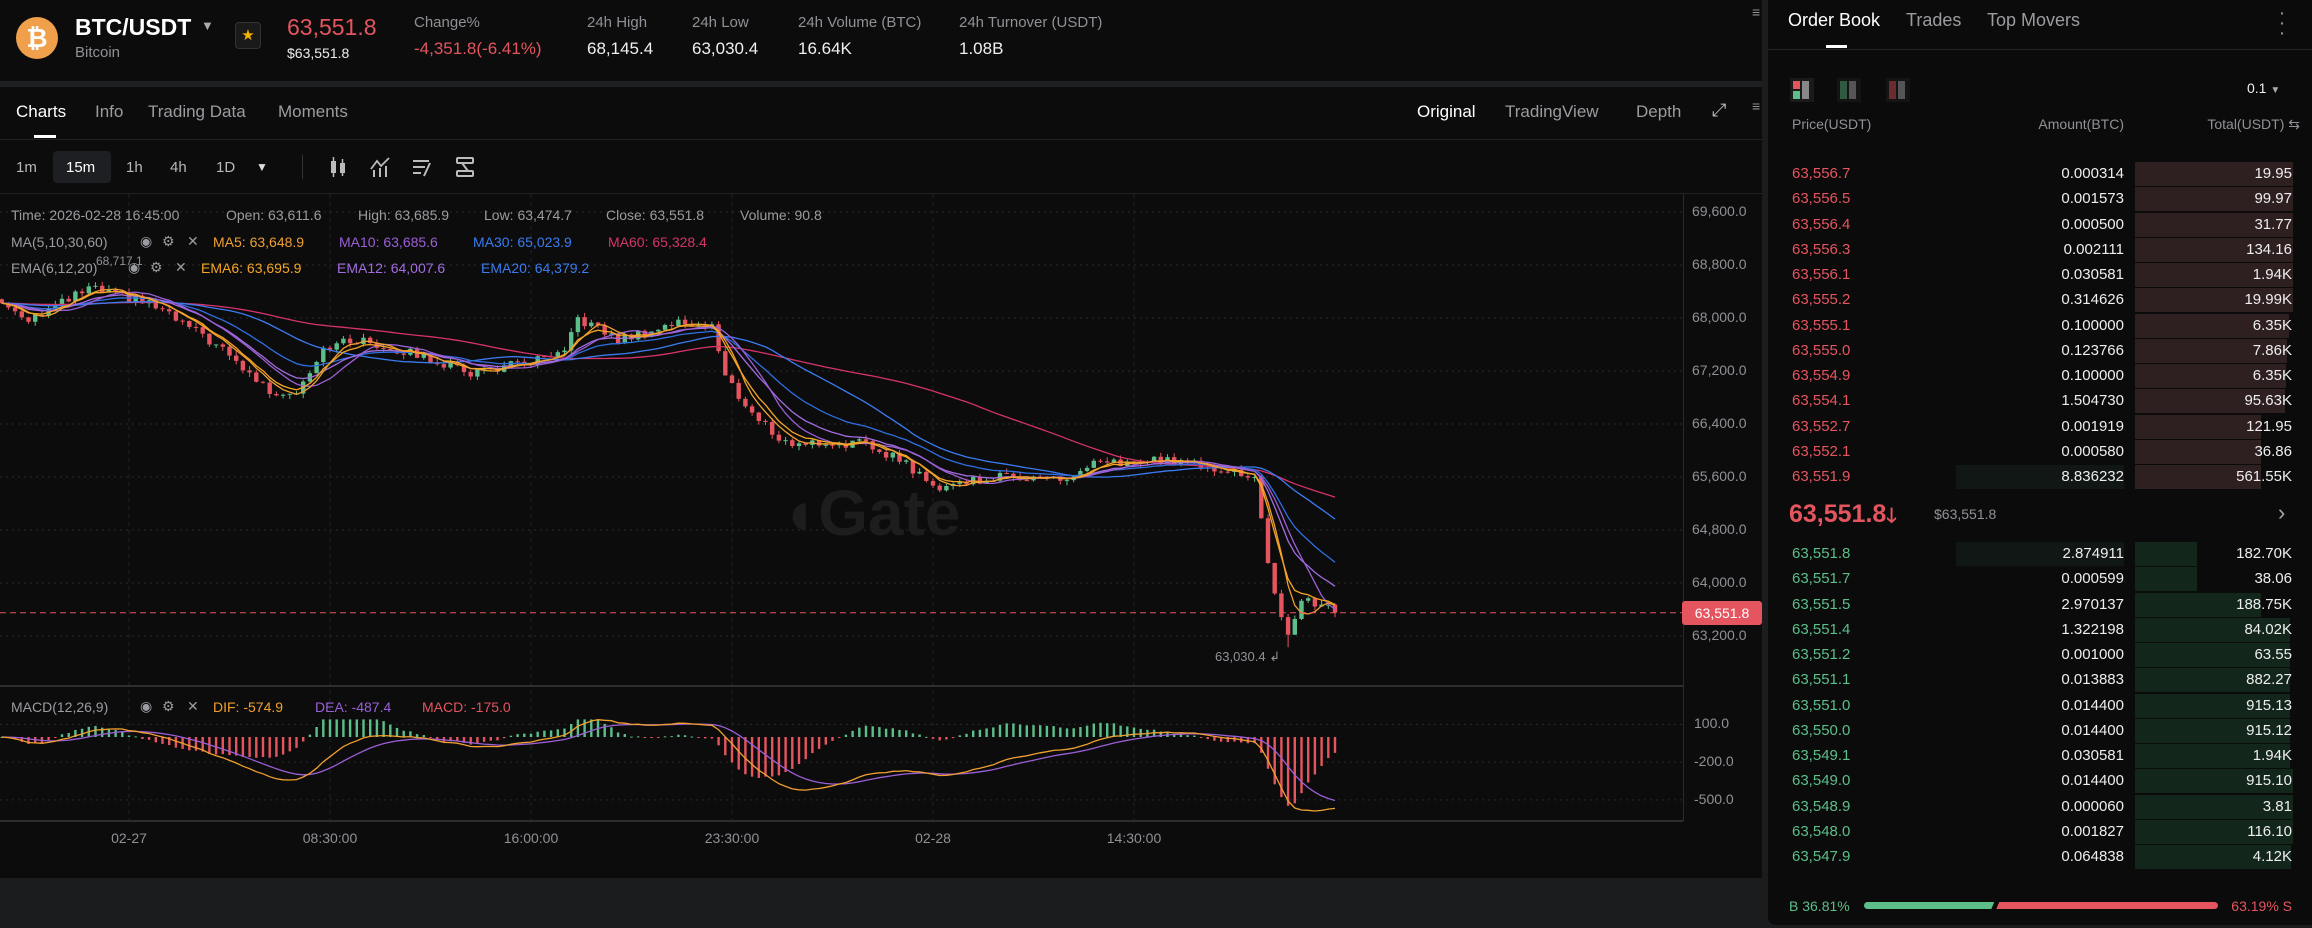  What do you see at coordinates (1891, 516) in the screenshot?
I see `arrow-down-icon: 🡓` at bounding box center [1891, 516].